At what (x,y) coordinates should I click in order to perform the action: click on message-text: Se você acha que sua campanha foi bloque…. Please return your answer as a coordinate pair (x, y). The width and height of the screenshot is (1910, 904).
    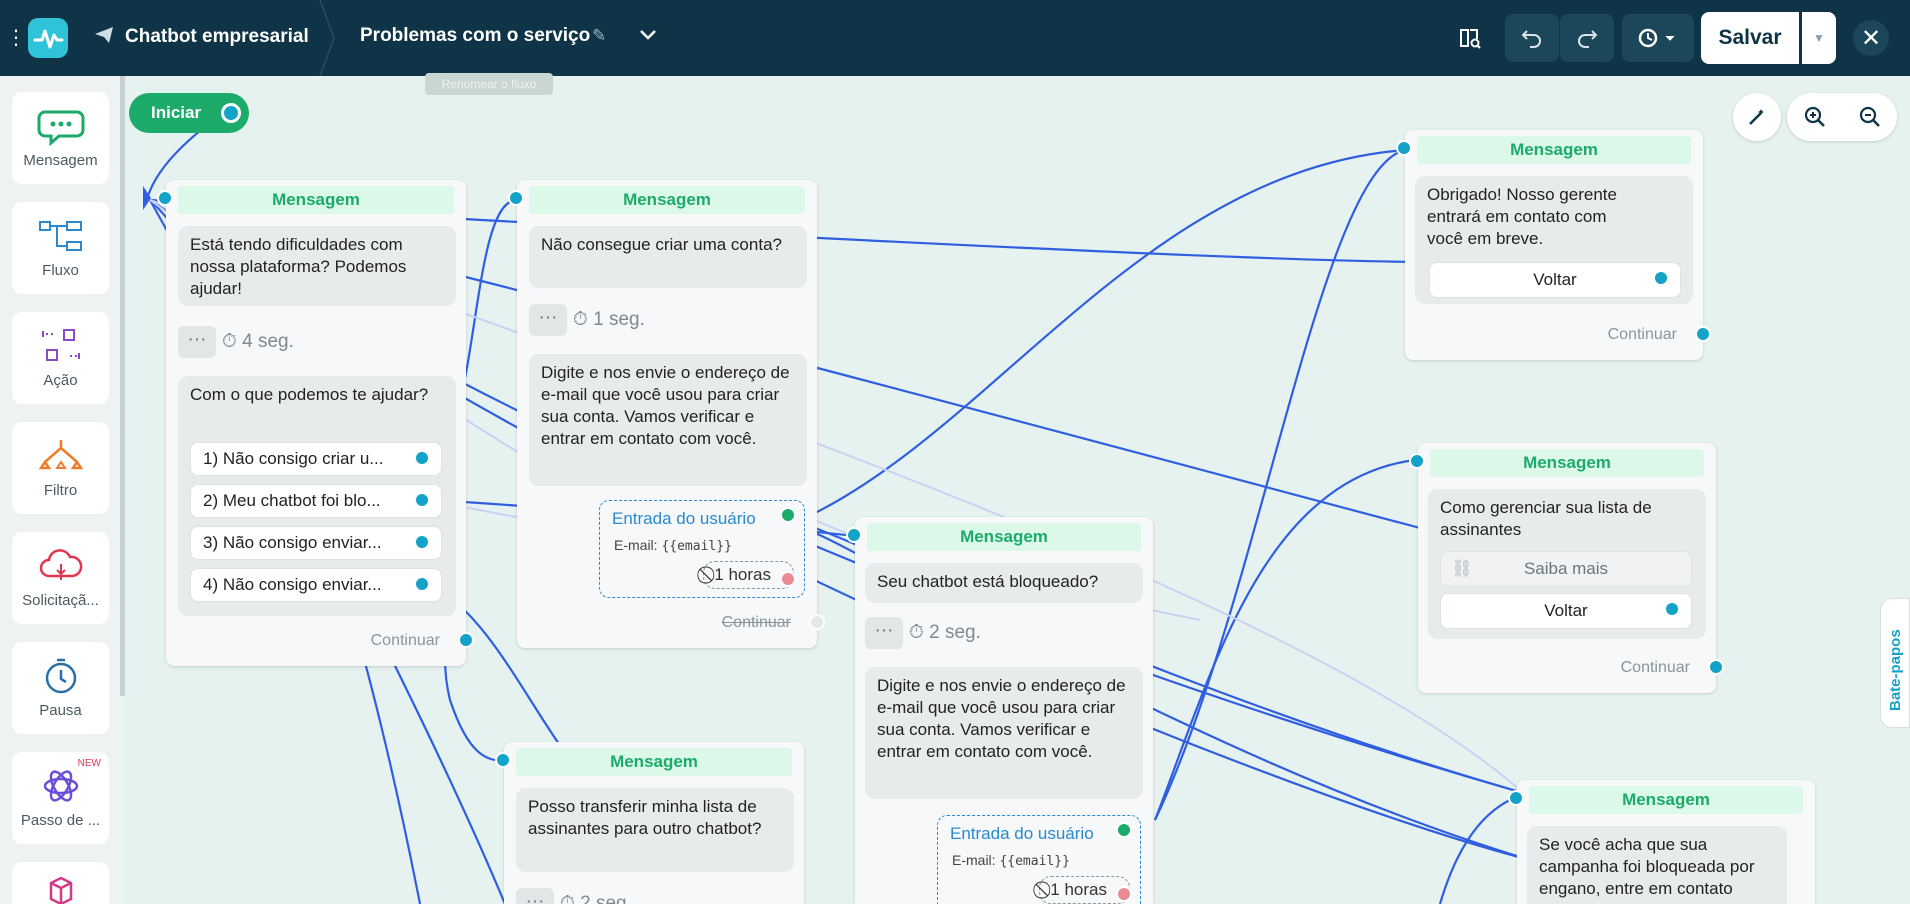
    Looking at the image, I should click on (1657, 865).